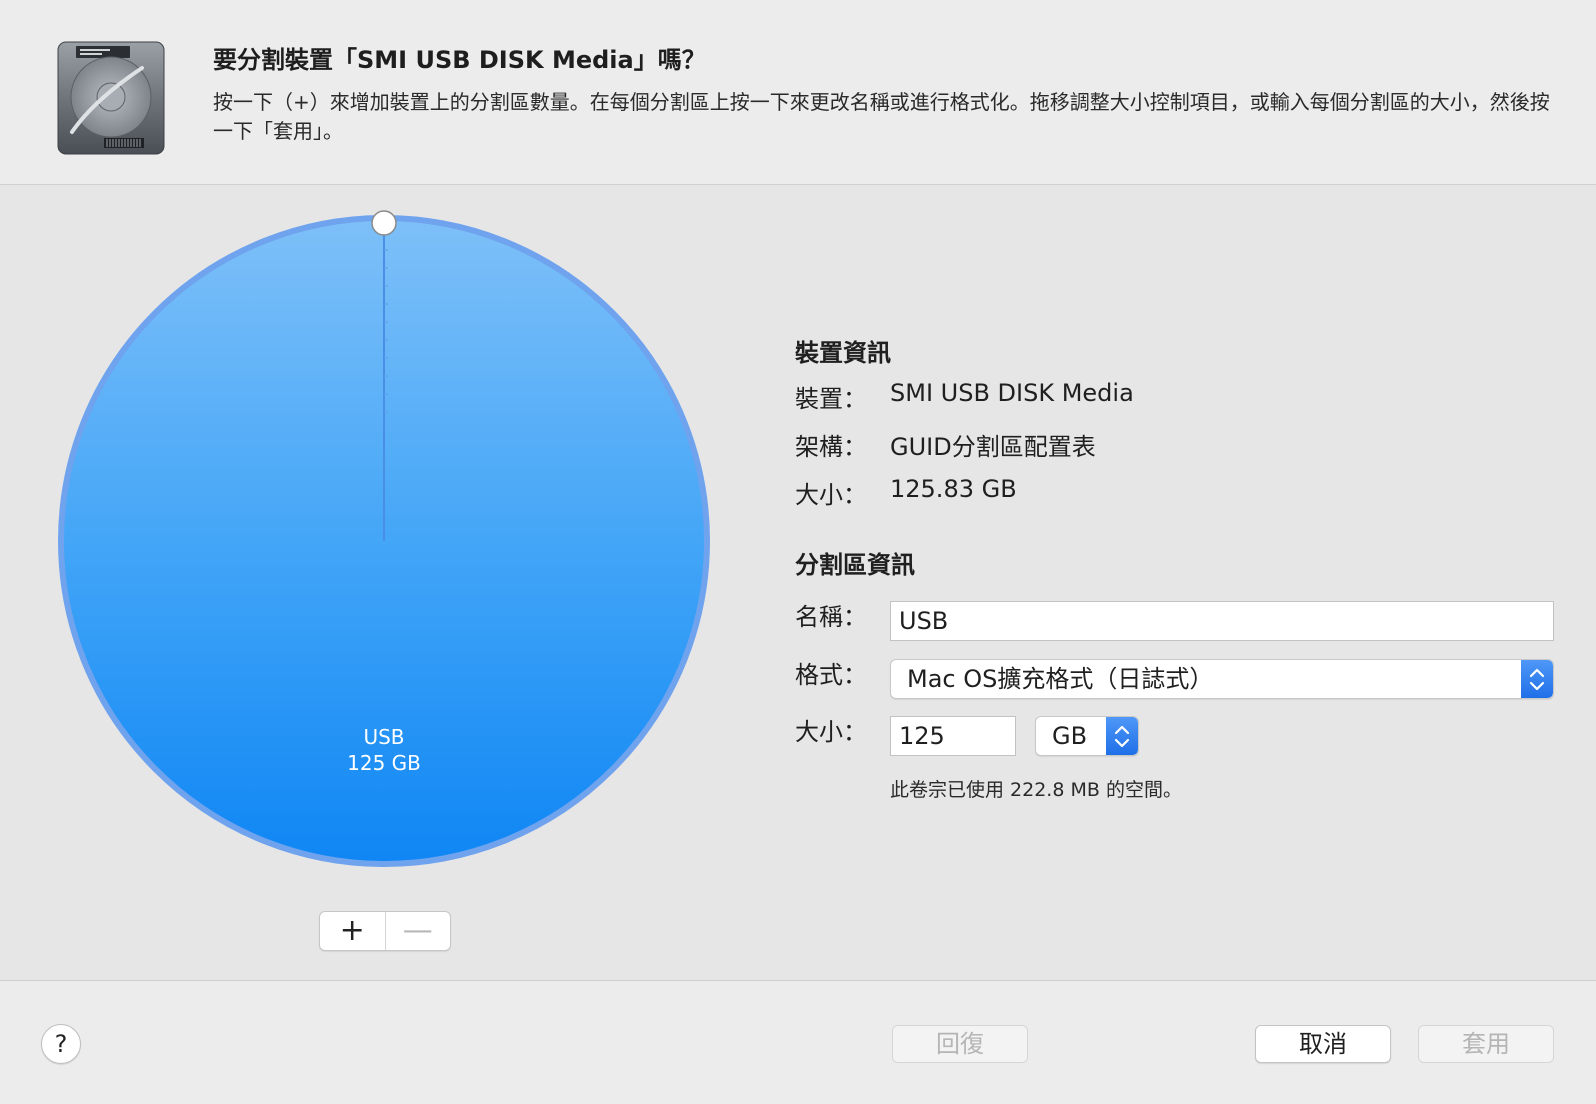 This screenshot has height=1104, width=1596. I want to click on partition-size-field: 125, so click(953, 736).